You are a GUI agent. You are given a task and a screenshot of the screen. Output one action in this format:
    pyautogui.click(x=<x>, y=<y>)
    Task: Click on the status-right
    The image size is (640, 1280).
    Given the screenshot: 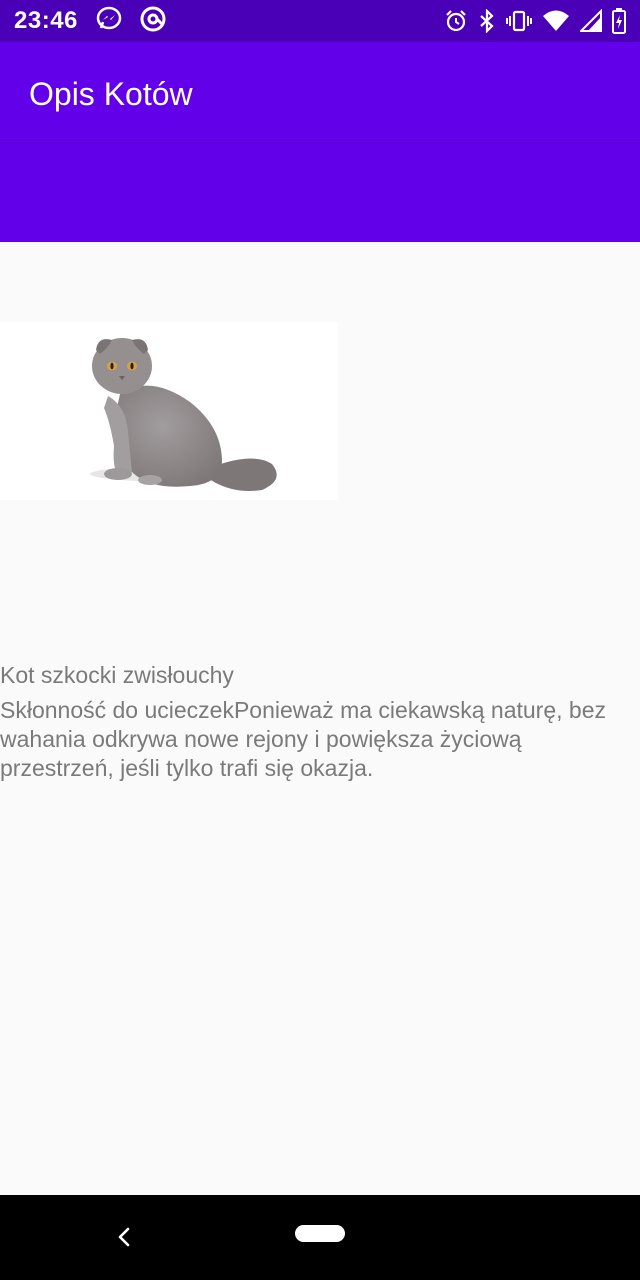 What is the action you would take?
    pyautogui.click(x=535, y=21)
    